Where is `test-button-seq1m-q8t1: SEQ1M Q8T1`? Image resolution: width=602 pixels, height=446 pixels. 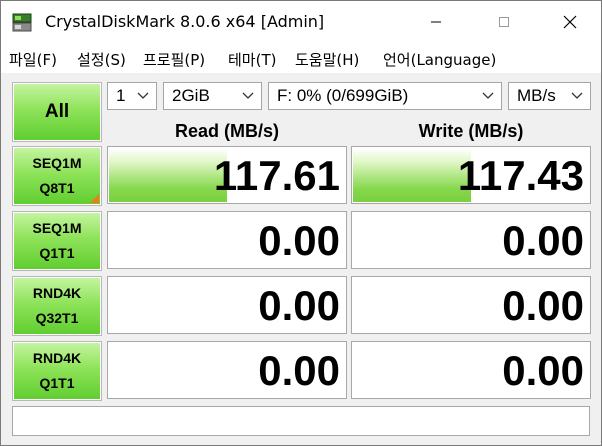
test-button-seq1m-q8t1: SEQ1M Q8T1 is located at coordinates (57, 176).